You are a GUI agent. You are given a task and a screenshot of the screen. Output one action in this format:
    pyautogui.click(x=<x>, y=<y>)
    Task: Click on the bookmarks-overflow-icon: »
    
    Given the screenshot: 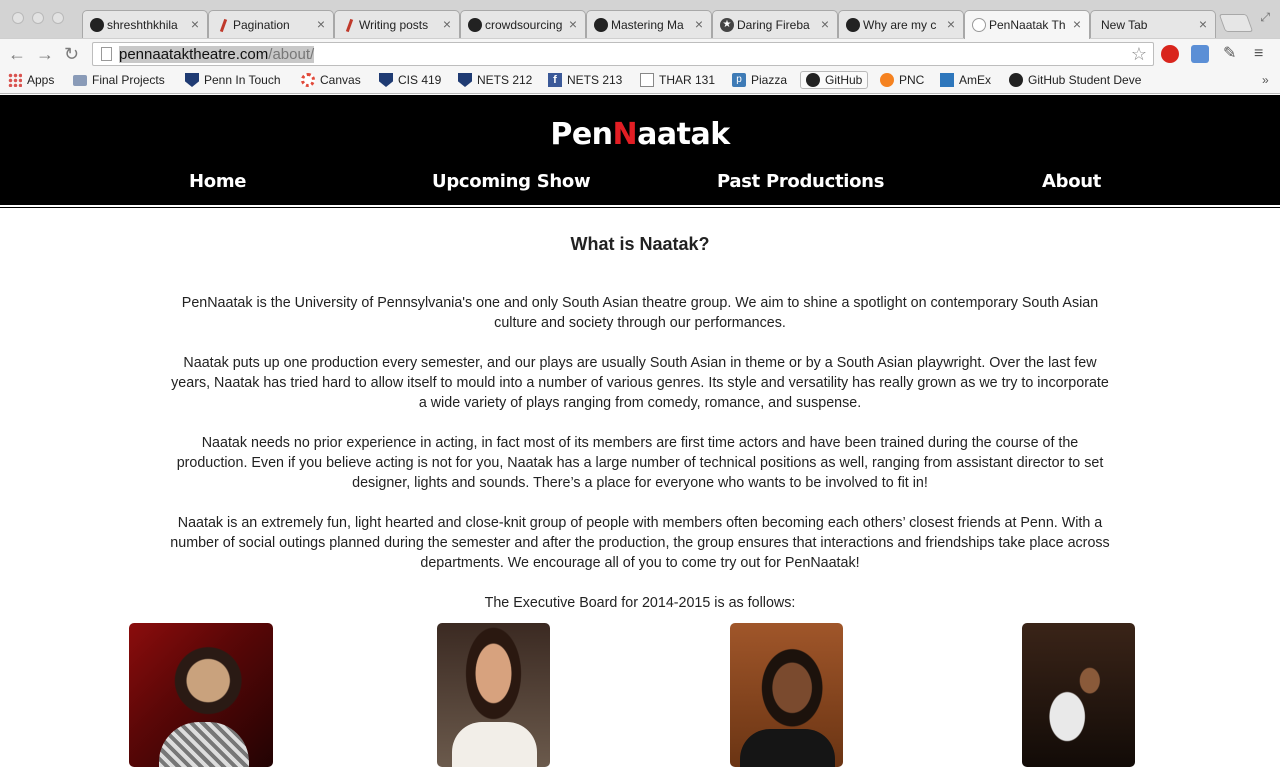 What is the action you would take?
    pyautogui.click(x=1265, y=80)
    